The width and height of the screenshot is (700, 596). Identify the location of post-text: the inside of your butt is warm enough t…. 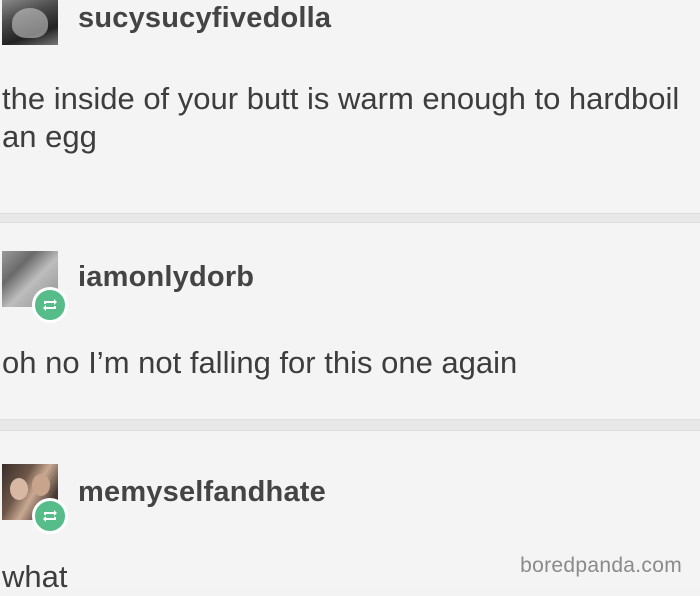
(341, 117).